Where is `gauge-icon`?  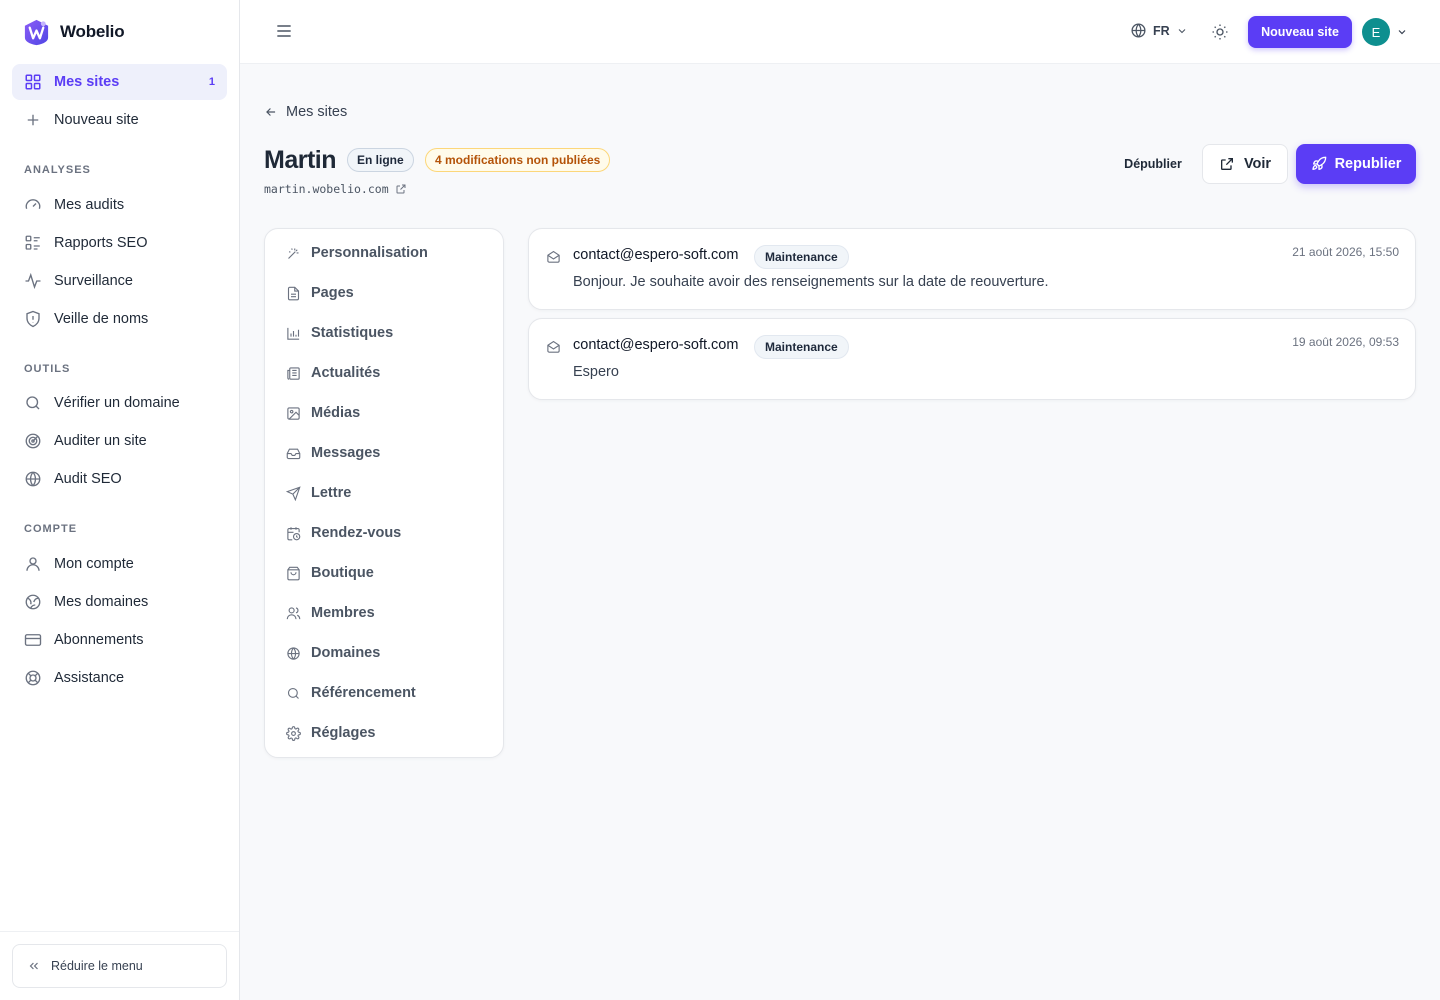 gauge-icon is located at coordinates (33, 204).